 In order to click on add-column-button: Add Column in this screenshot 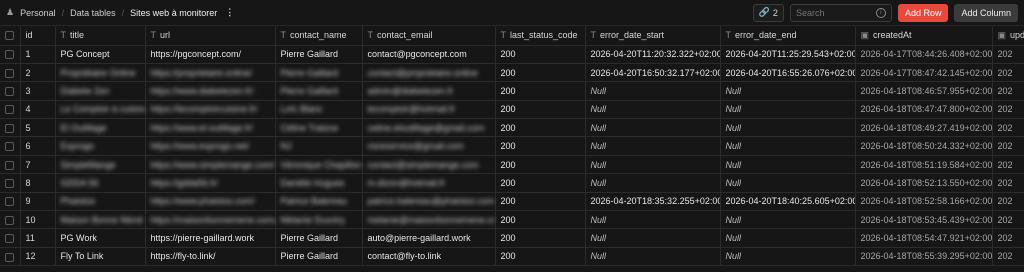, I will do `click(986, 12)`.